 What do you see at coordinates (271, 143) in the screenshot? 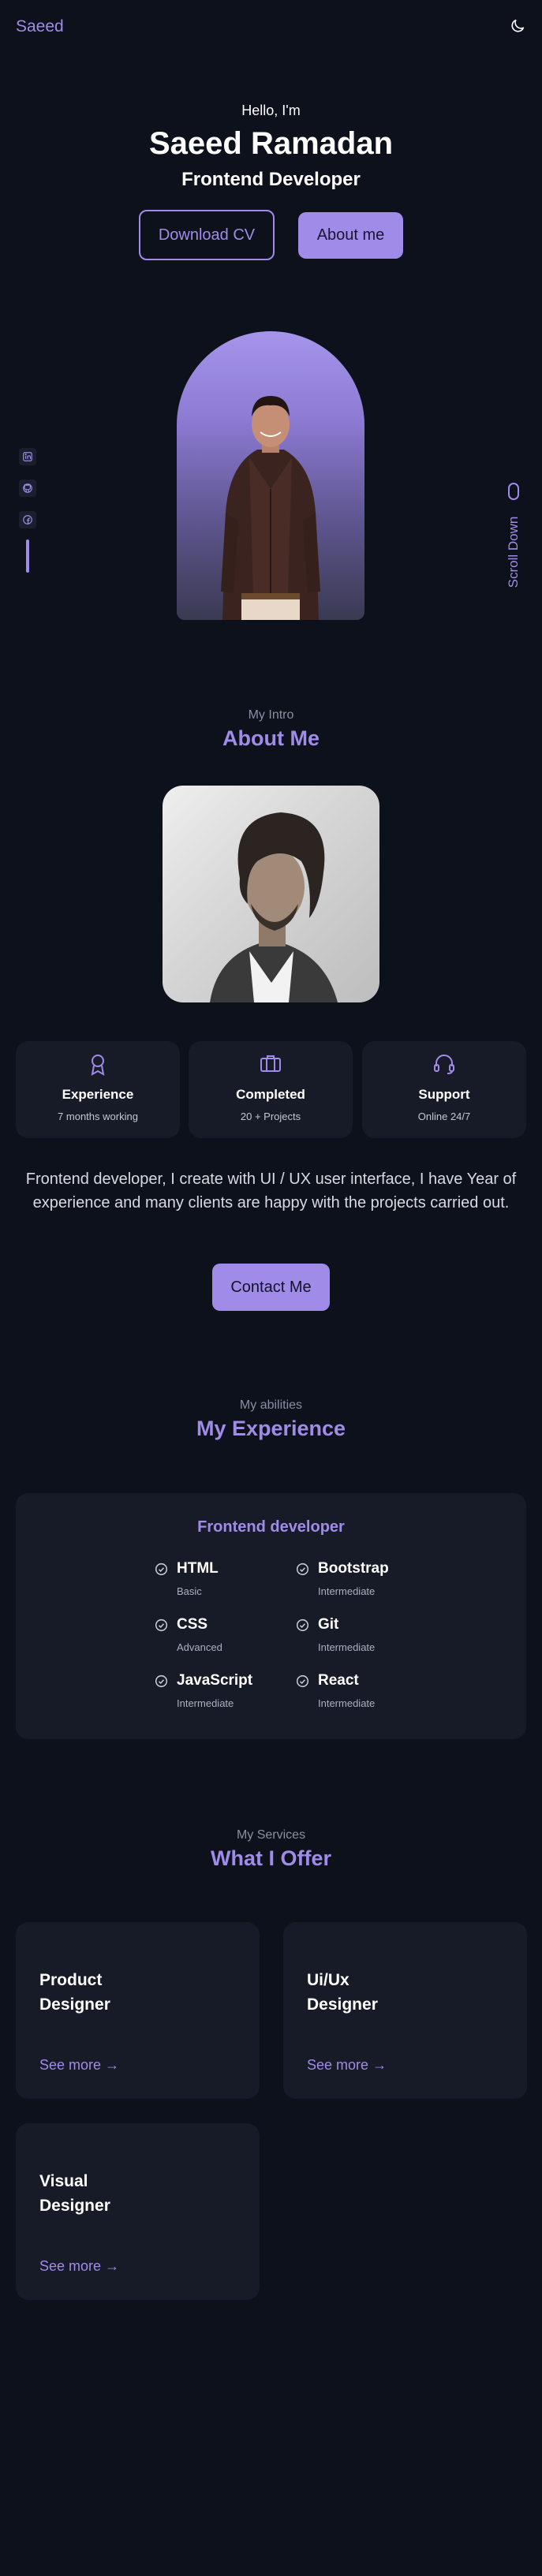
I see `hero-name: Saeed Ramadan` at bounding box center [271, 143].